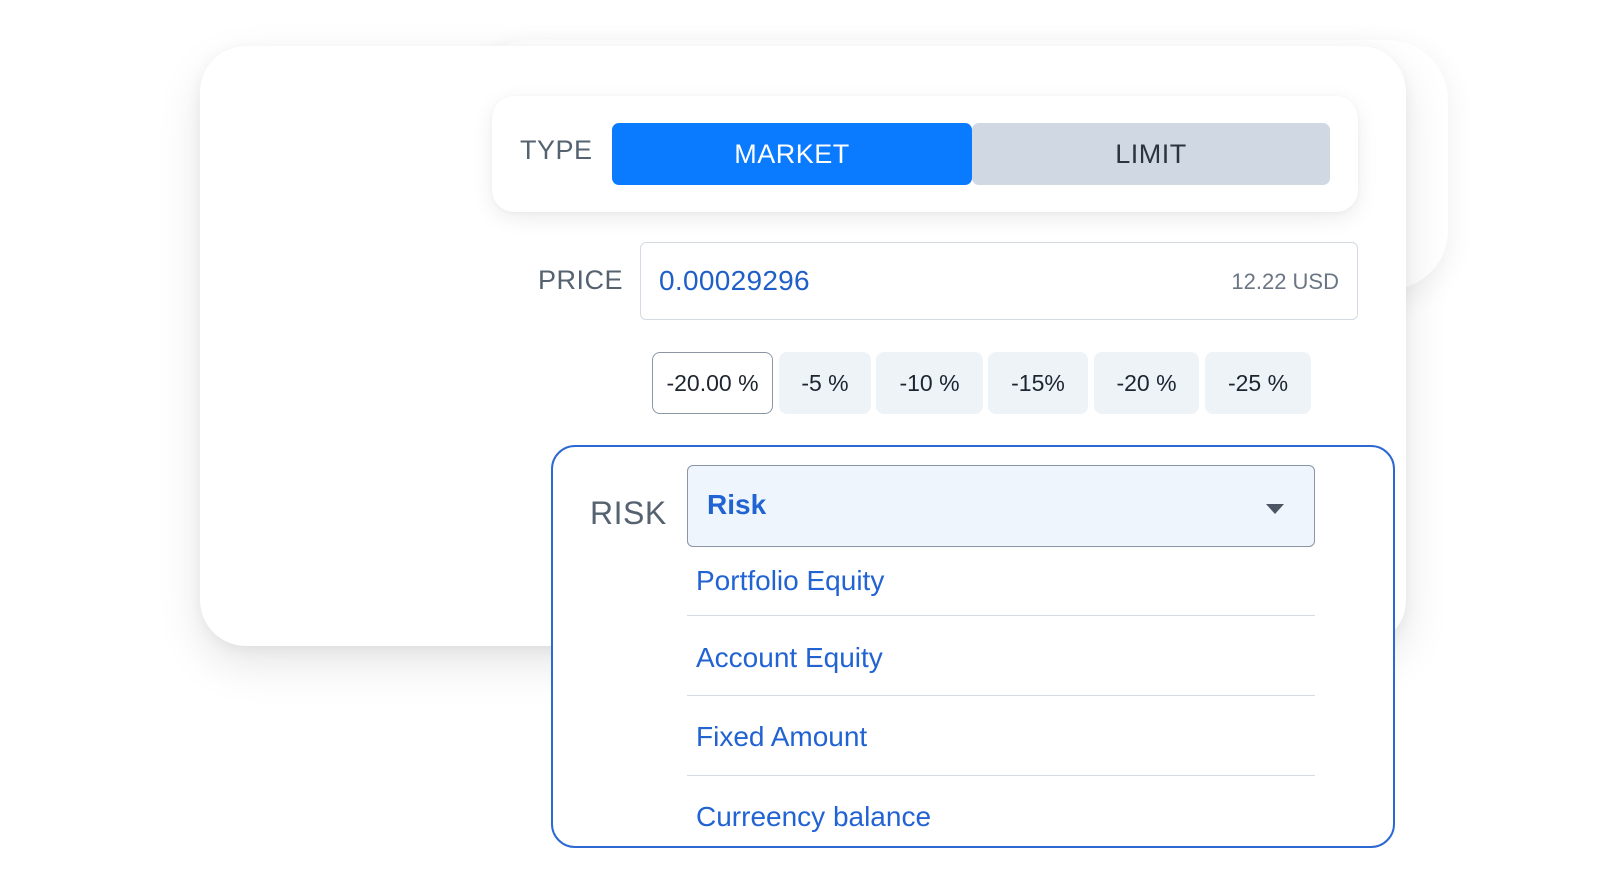 The image size is (1600, 883). Describe the element at coordinates (1001, 811) in the screenshot. I see `risk-option-currency-balance: Curreency balance` at that location.